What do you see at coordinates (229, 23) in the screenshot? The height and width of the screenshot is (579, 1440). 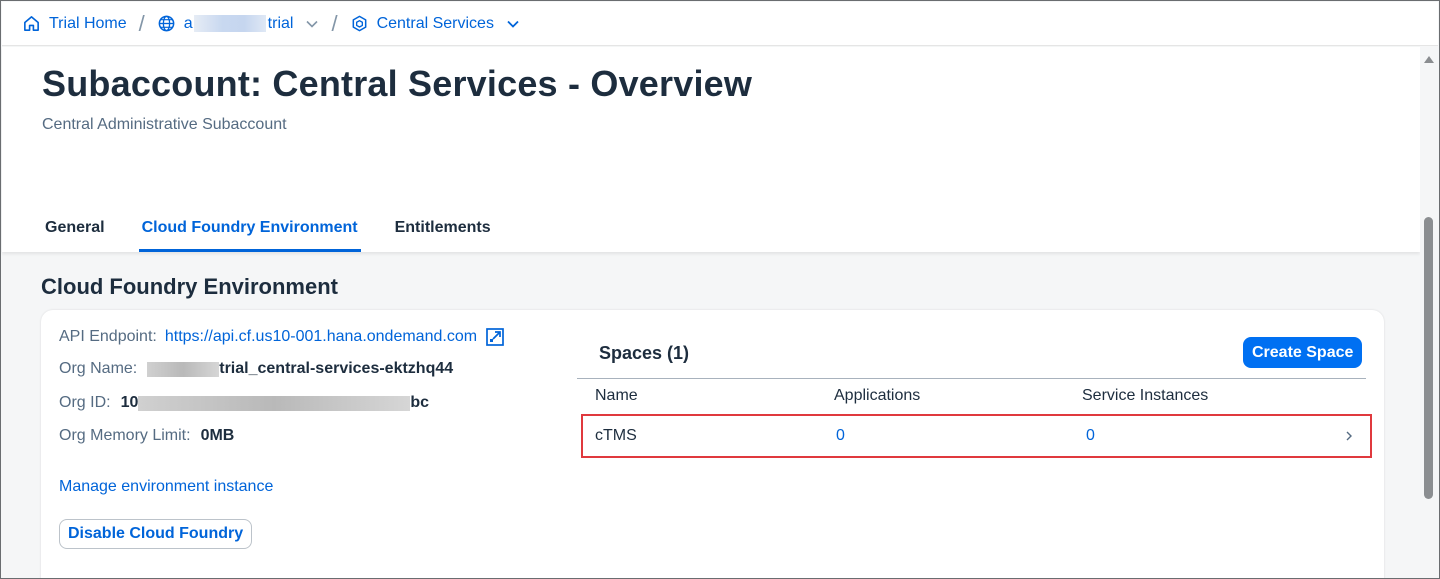 I see `redacted-account-name` at bounding box center [229, 23].